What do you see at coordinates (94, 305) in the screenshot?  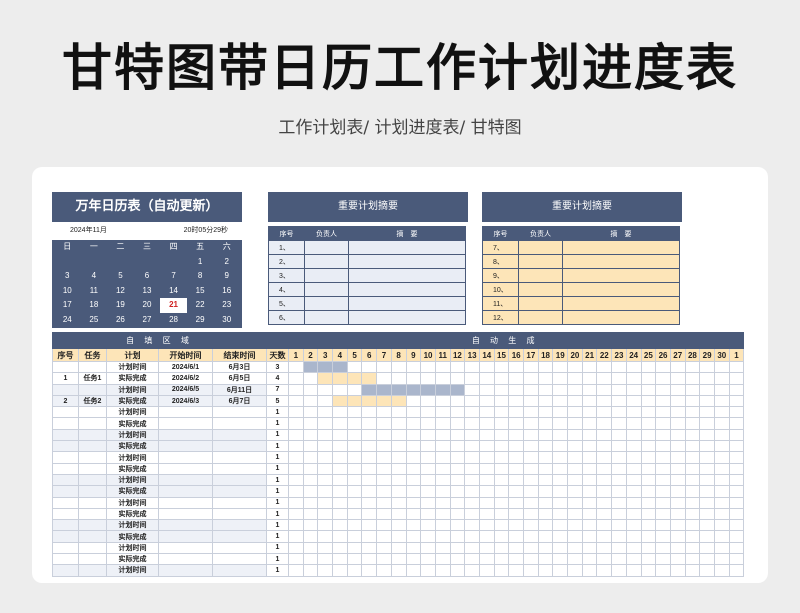 I see `calendar-day: 18` at bounding box center [94, 305].